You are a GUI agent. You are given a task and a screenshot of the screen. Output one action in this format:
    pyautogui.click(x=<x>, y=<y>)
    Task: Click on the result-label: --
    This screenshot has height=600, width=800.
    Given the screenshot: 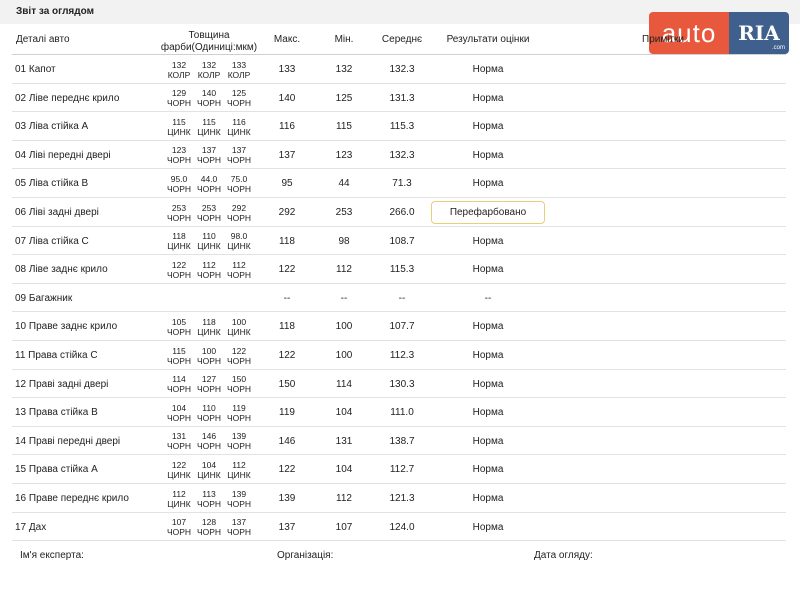 What is the action you would take?
    pyautogui.click(x=488, y=298)
    